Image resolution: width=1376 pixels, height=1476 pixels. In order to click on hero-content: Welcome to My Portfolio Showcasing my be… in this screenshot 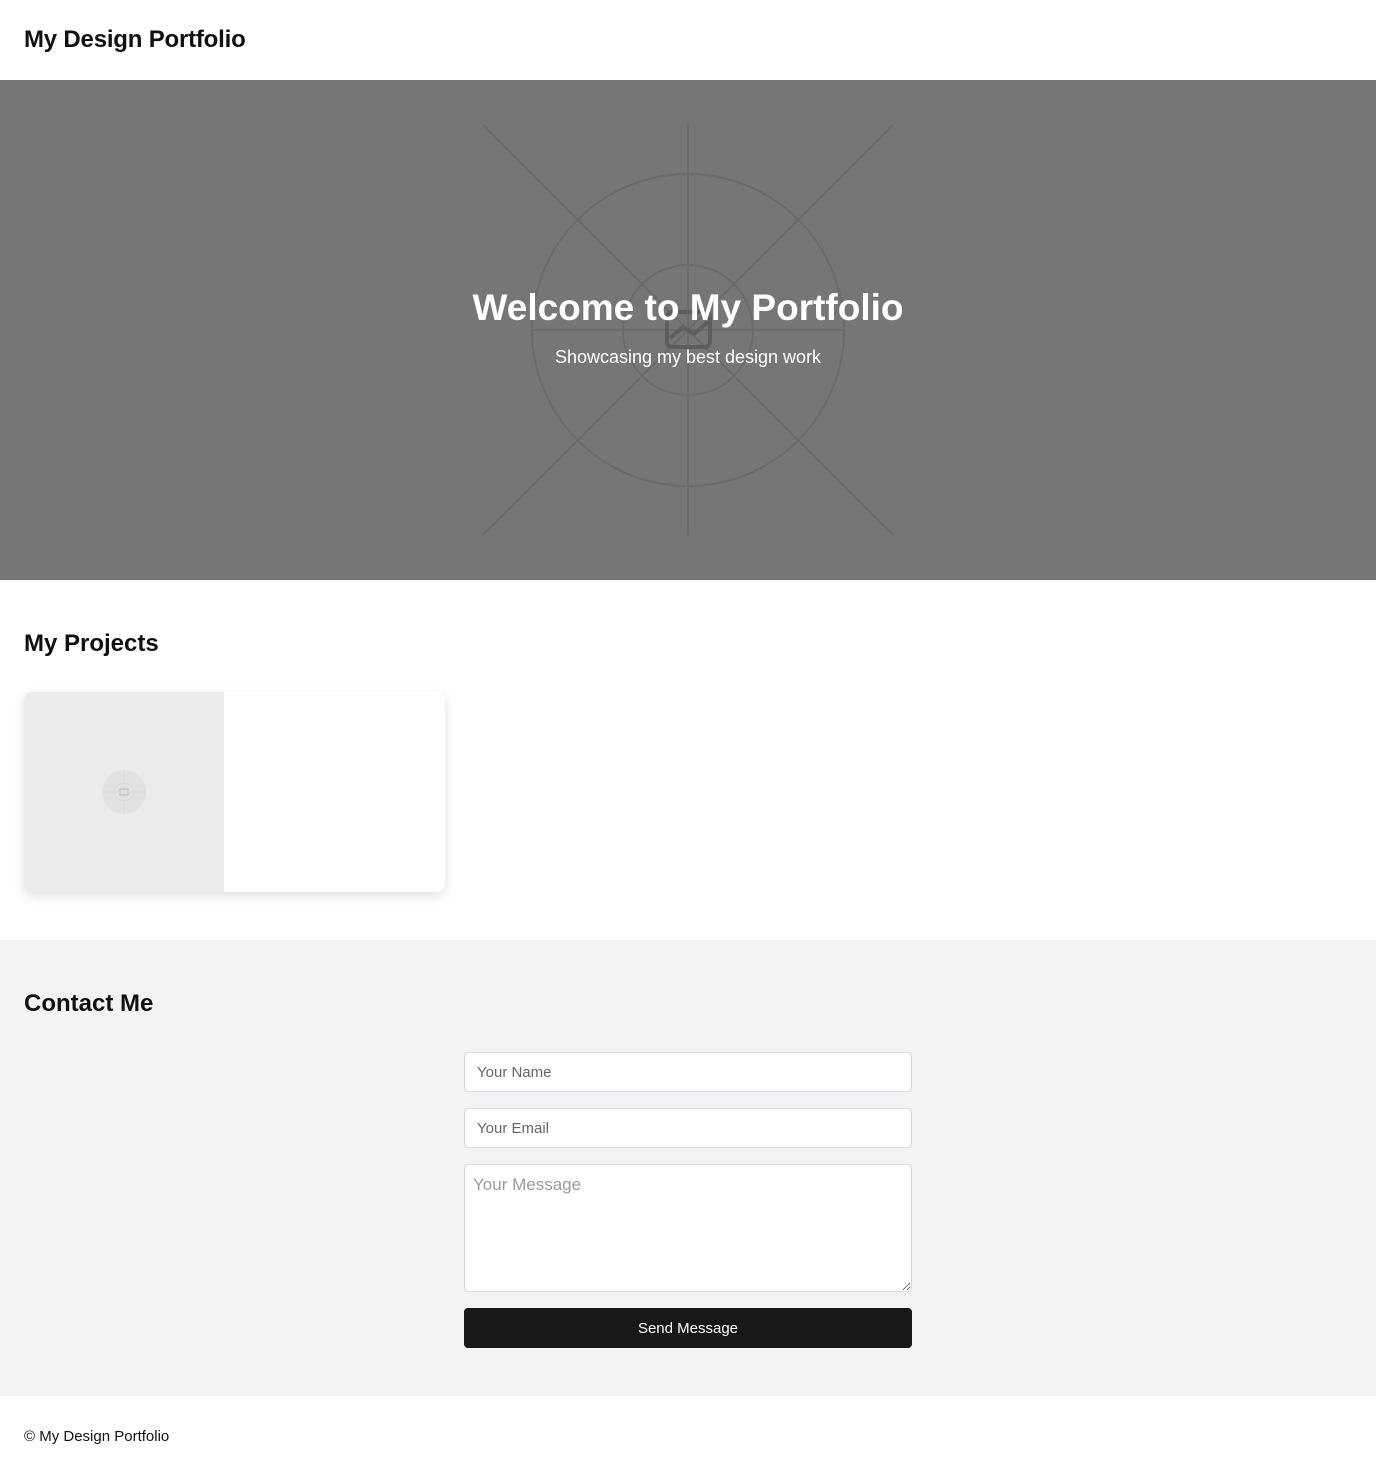, I will do `click(688, 327)`.